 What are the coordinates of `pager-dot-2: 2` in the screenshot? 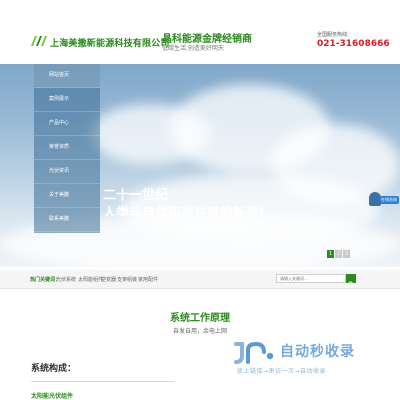 It's located at (338, 254).